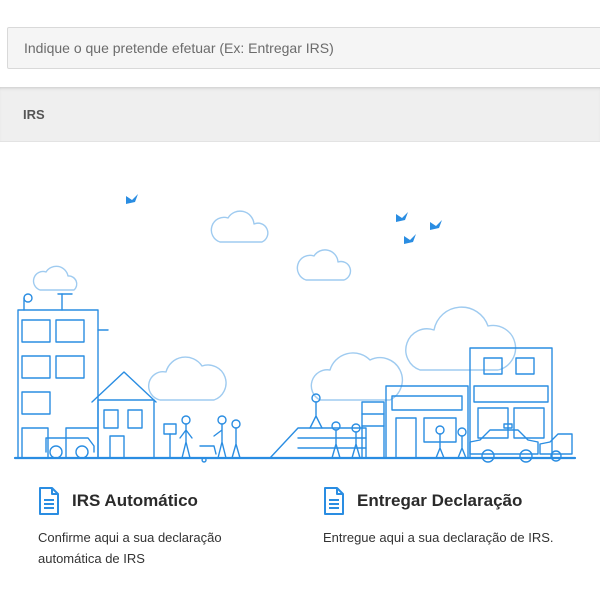 This screenshot has width=600, height=590. I want to click on search-bar, so click(303, 48).